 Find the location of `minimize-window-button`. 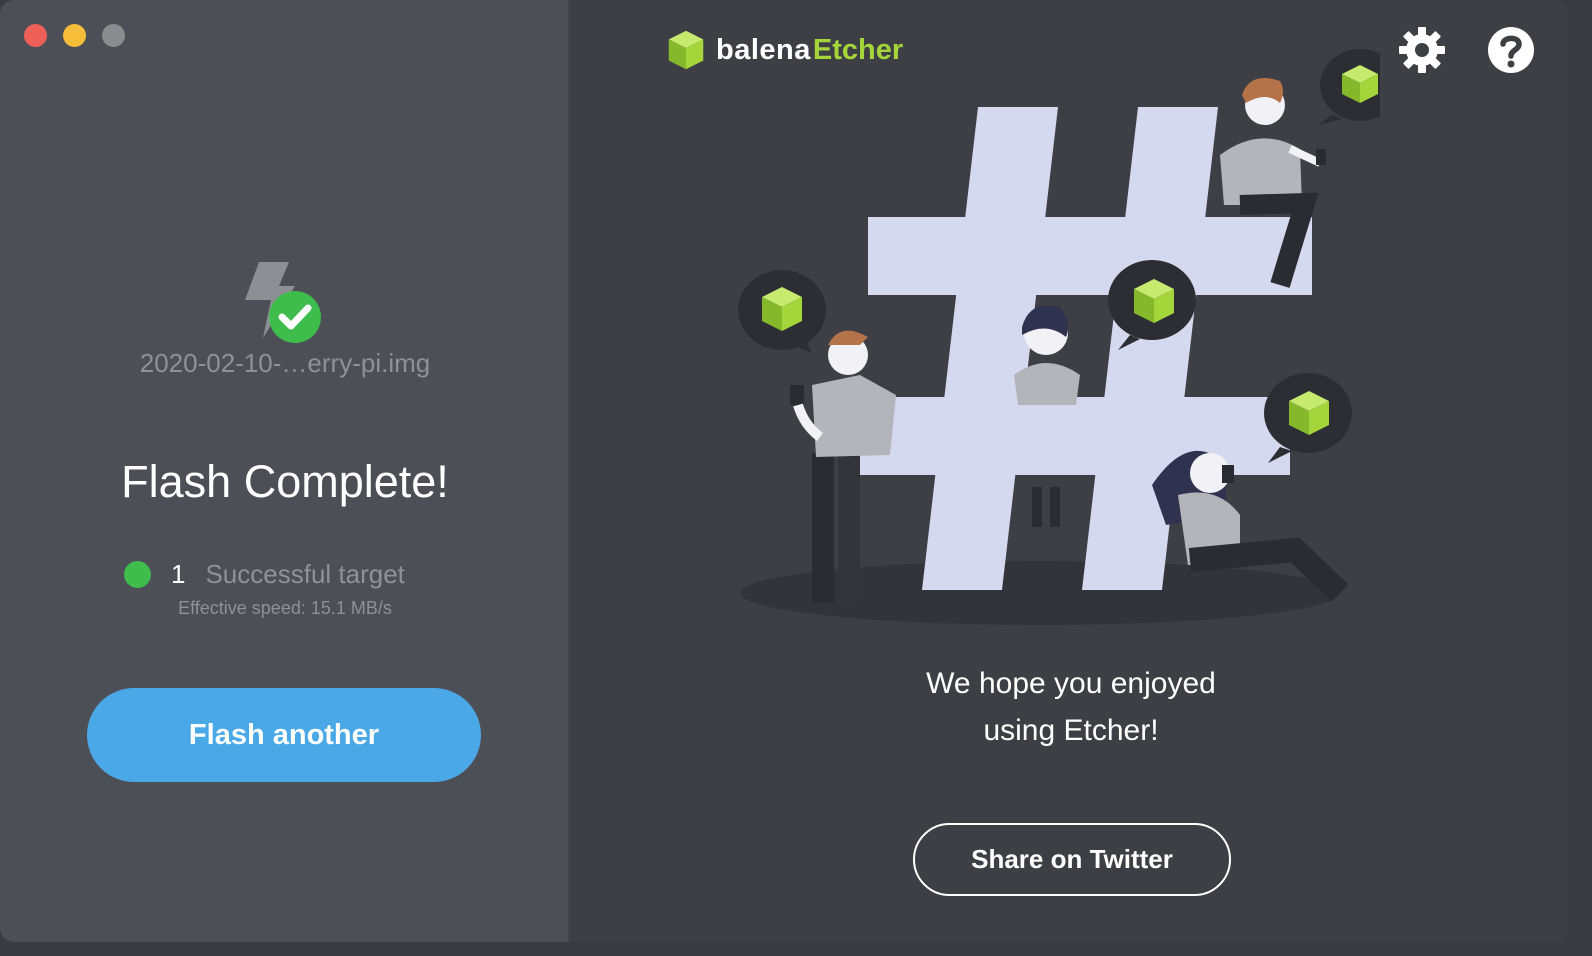

minimize-window-button is located at coordinates (74, 35).